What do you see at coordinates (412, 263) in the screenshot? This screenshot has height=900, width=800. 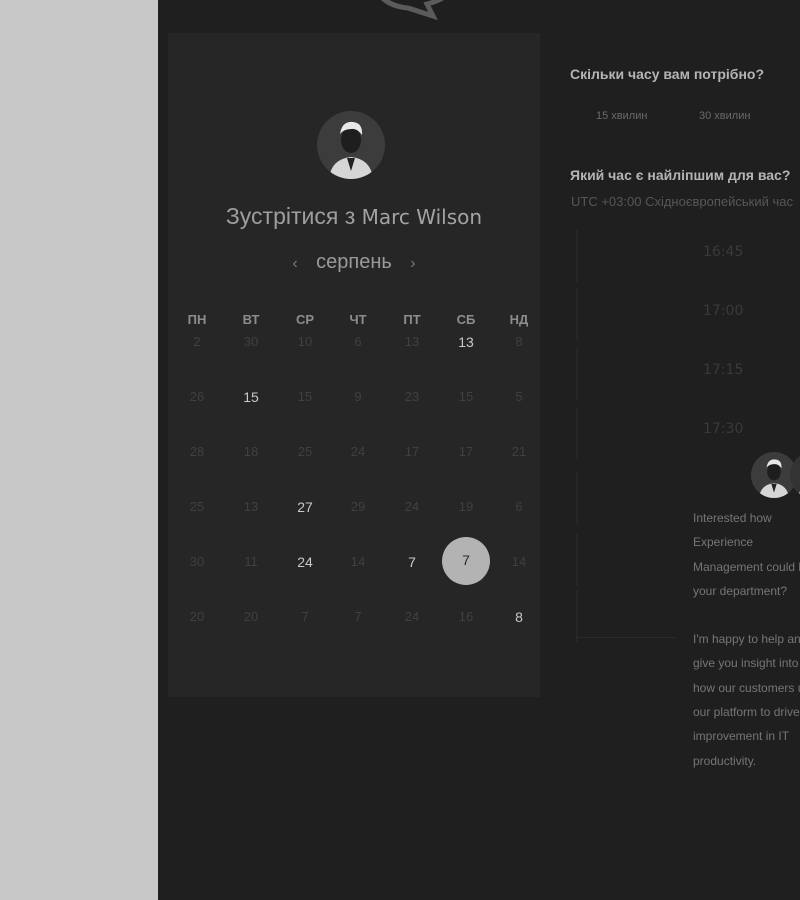 I see `chevron-right-icon: ›` at bounding box center [412, 263].